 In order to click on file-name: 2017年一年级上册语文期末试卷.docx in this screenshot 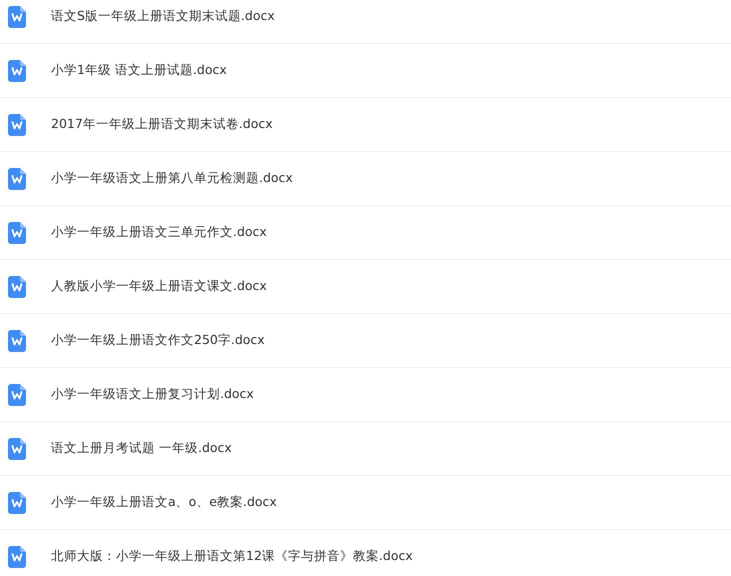, I will do `click(162, 124)`.